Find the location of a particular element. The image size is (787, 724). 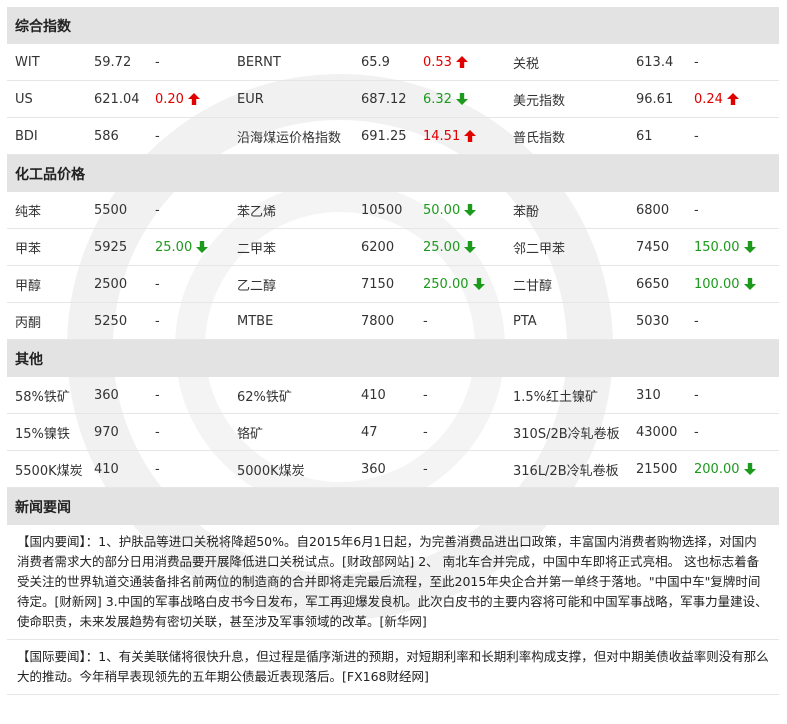

item-change-cell: 150.00 is located at coordinates (736, 247).